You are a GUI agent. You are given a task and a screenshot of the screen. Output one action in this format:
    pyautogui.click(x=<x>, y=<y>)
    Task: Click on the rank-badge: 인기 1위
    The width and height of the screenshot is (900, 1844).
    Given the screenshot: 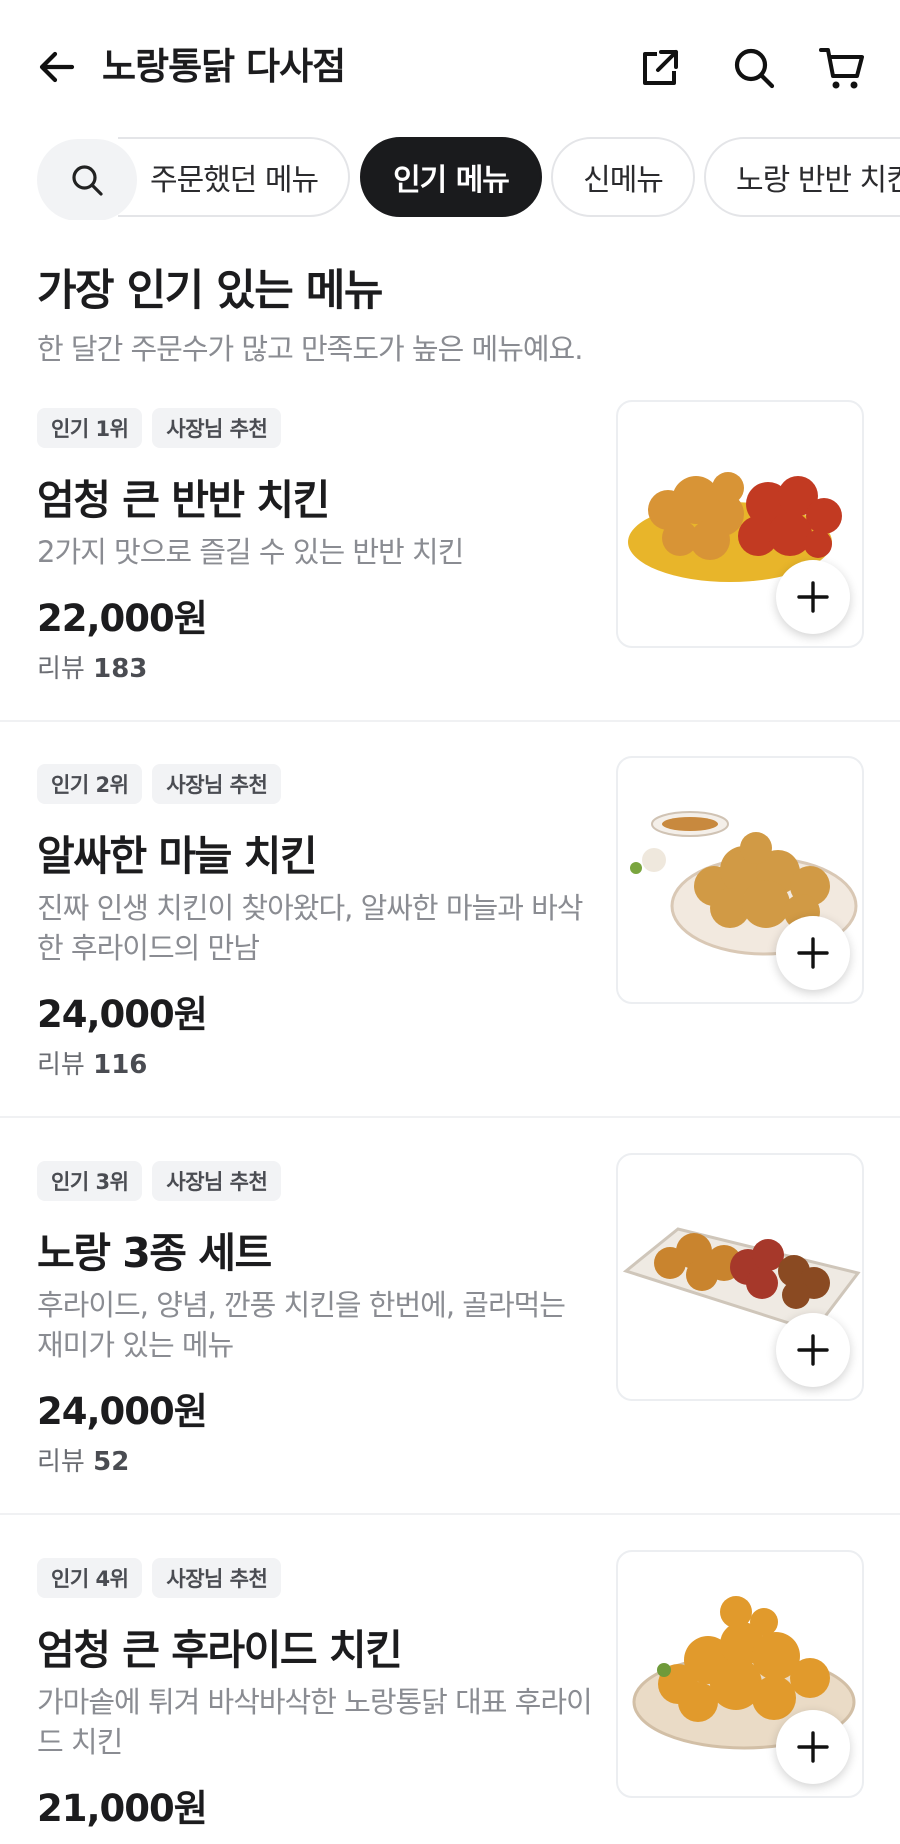 What is the action you would take?
    pyautogui.click(x=90, y=428)
    